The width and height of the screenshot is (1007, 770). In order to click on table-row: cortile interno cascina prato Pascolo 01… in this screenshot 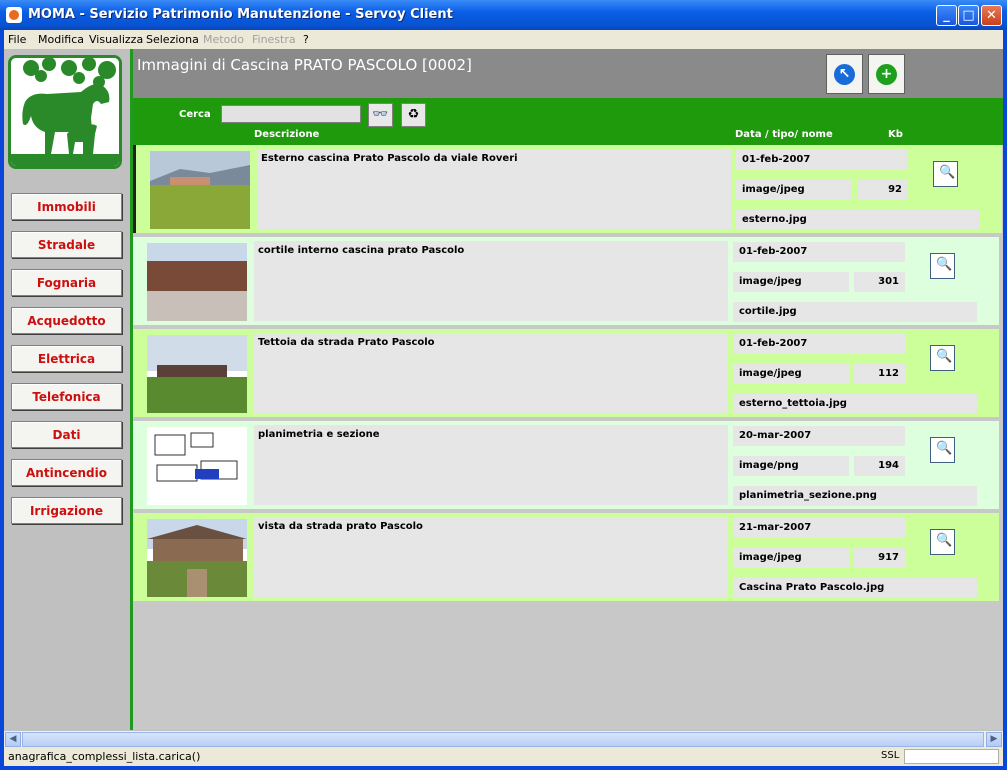, I will do `click(566, 281)`.